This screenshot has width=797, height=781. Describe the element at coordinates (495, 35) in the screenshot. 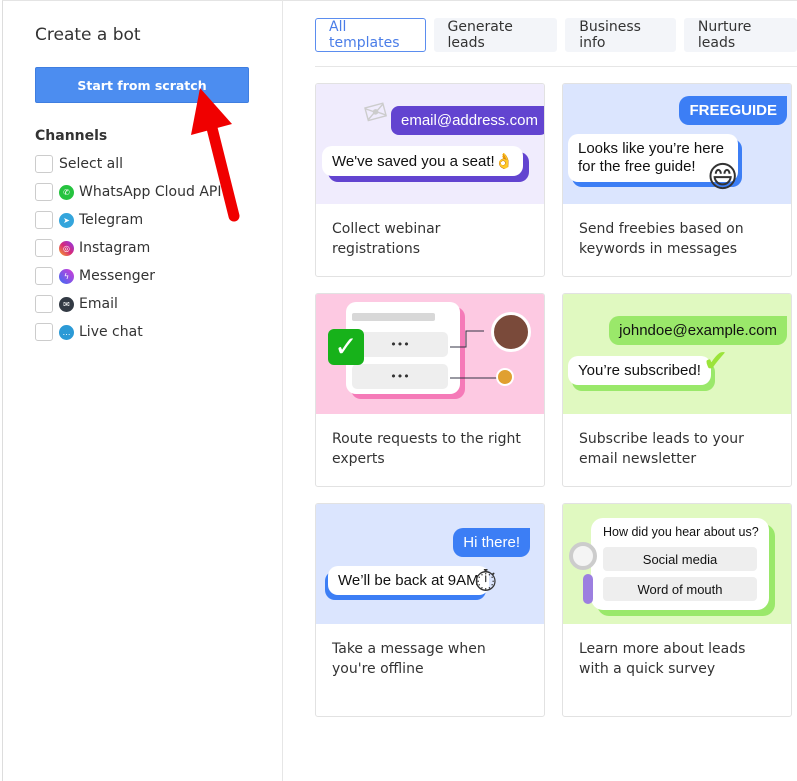

I see `tab-generate-leads: Generate leads` at that location.